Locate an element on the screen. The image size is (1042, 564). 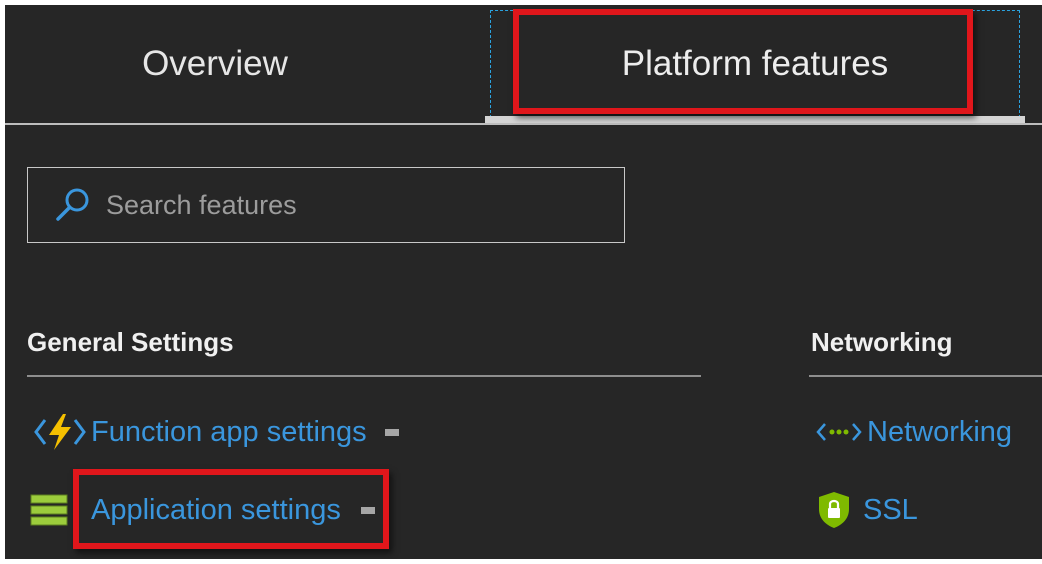
tab-overview: Overview is located at coordinates (215, 64).